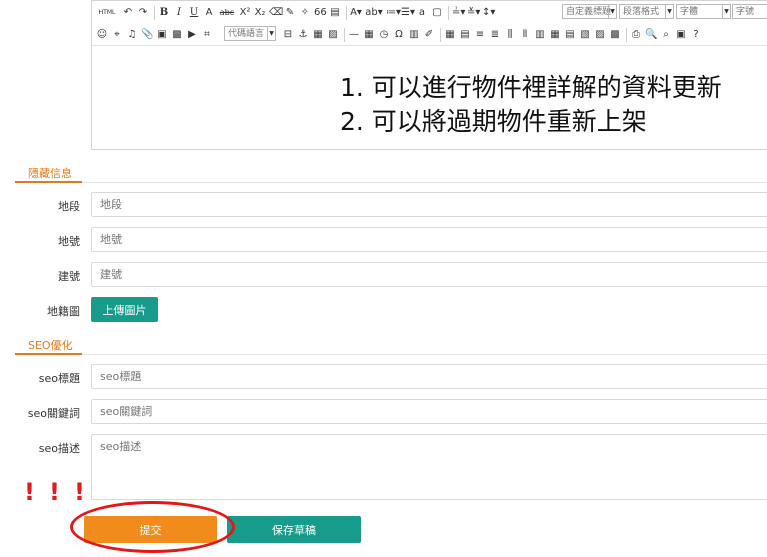 The image size is (767, 557). What do you see at coordinates (641, 12) in the screenshot?
I see `paragraph-format-select-value: 段落格式` at bounding box center [641, 12].